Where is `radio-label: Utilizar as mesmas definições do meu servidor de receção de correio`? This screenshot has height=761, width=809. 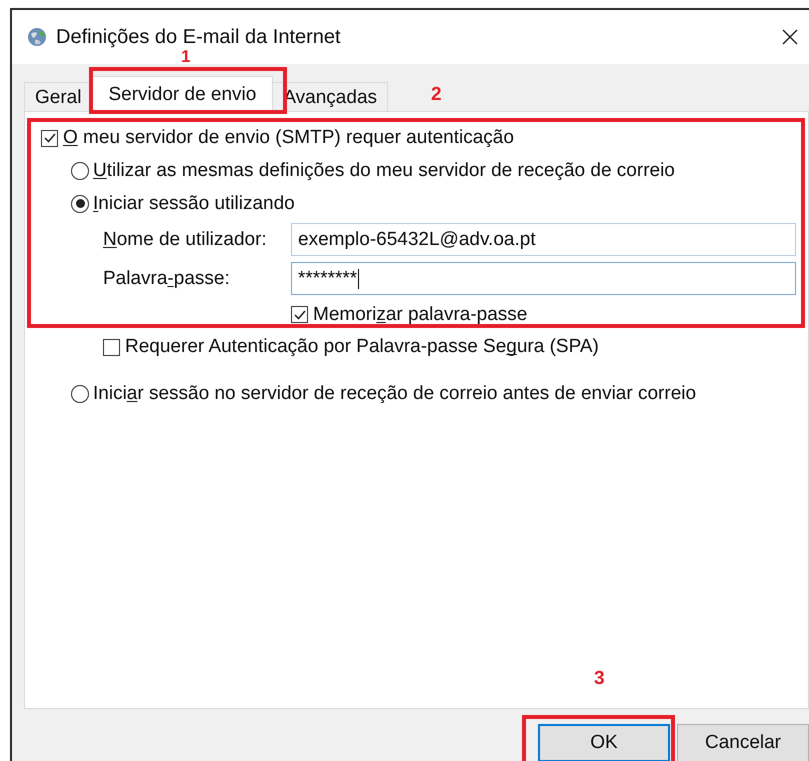 radio-label: Utilizar as mesmas definições do meu servidor de receção de correio is located at coordinates (384, 171).